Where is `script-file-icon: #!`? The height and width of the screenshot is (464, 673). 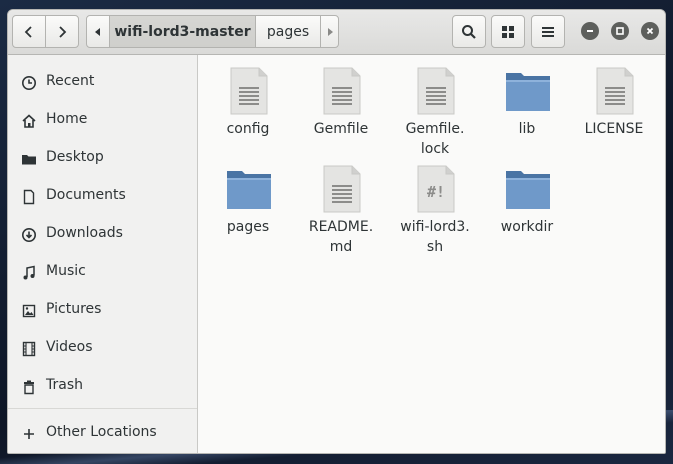
script-file-icon: #! is located at coordinates (436, 189).